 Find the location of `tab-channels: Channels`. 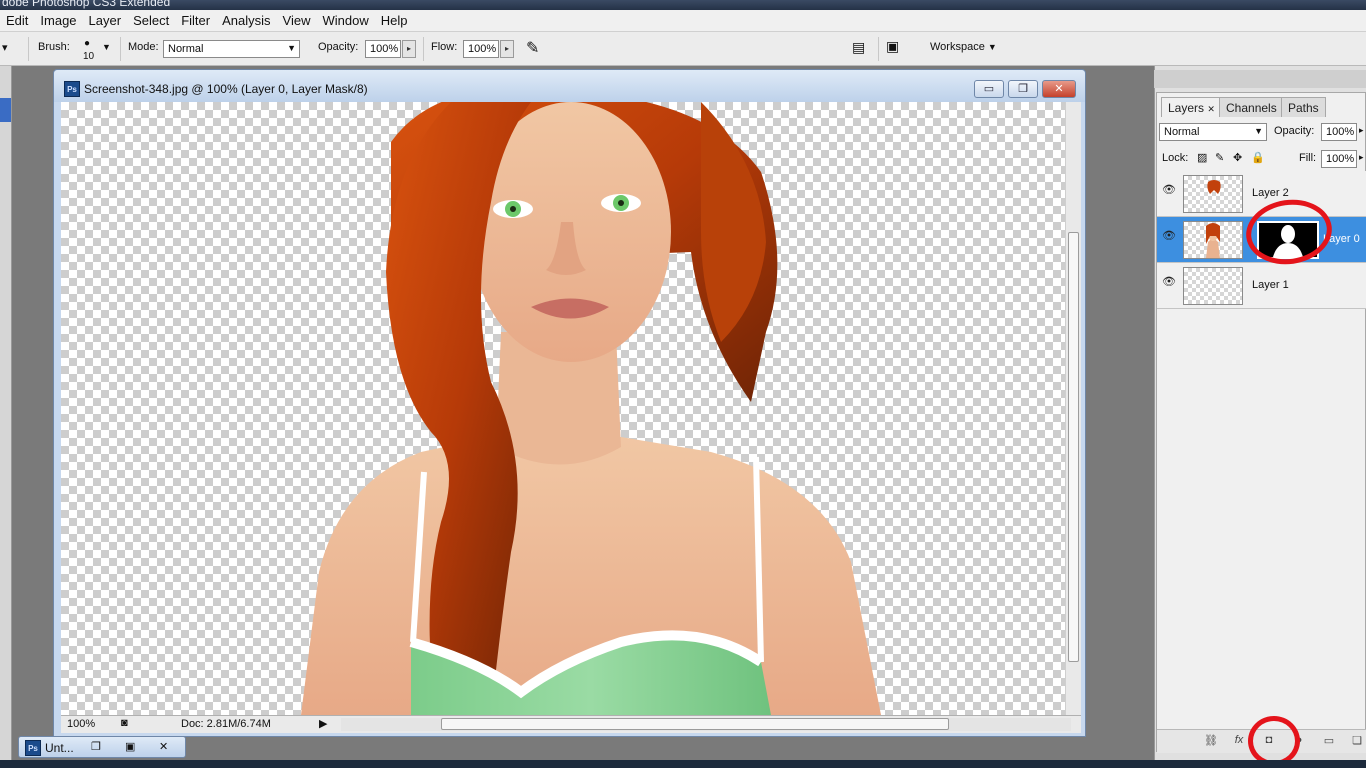

tab-channels: Channels is located at coordinates (1251, 107).